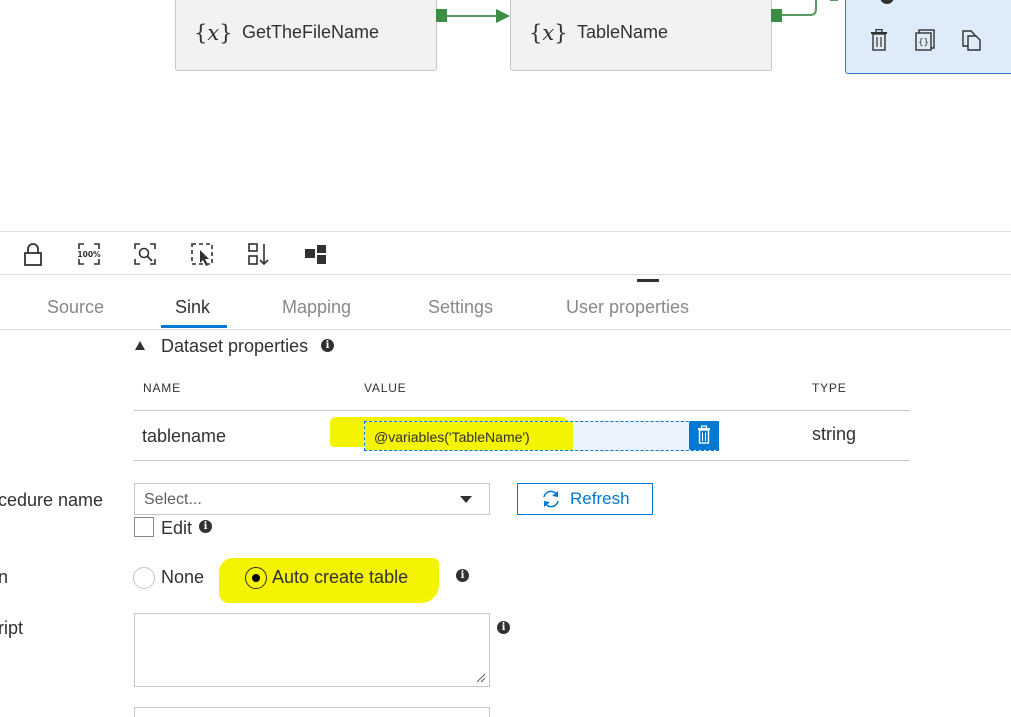 The image size is (1011, 717). What do you see at coordinates (600, 498) in the screenshot?
I see `refresh-label: Refresh` at bounding box center [600, 498].